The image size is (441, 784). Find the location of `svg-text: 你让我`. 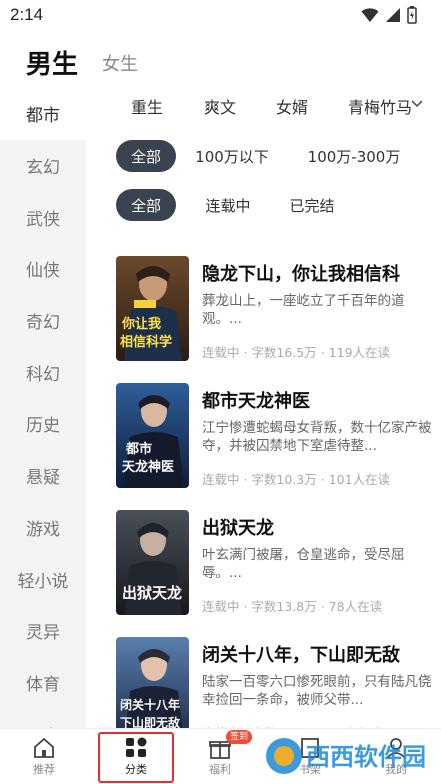

svg-text: 你让我 is located at coordinates (141, 324).